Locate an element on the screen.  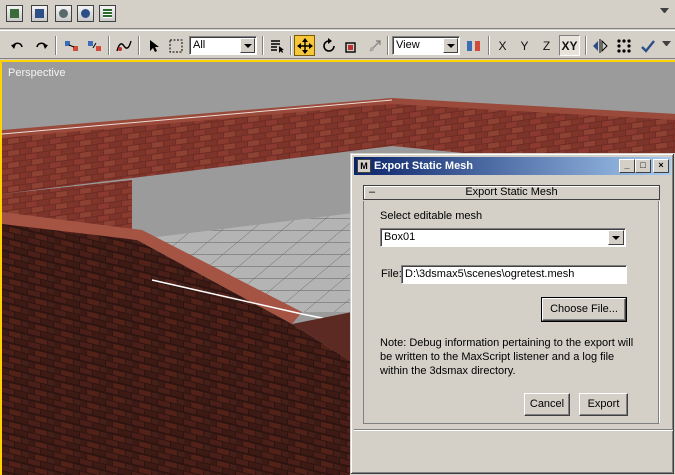
cursor-arrow-icon is located at coordinates (154, 45).